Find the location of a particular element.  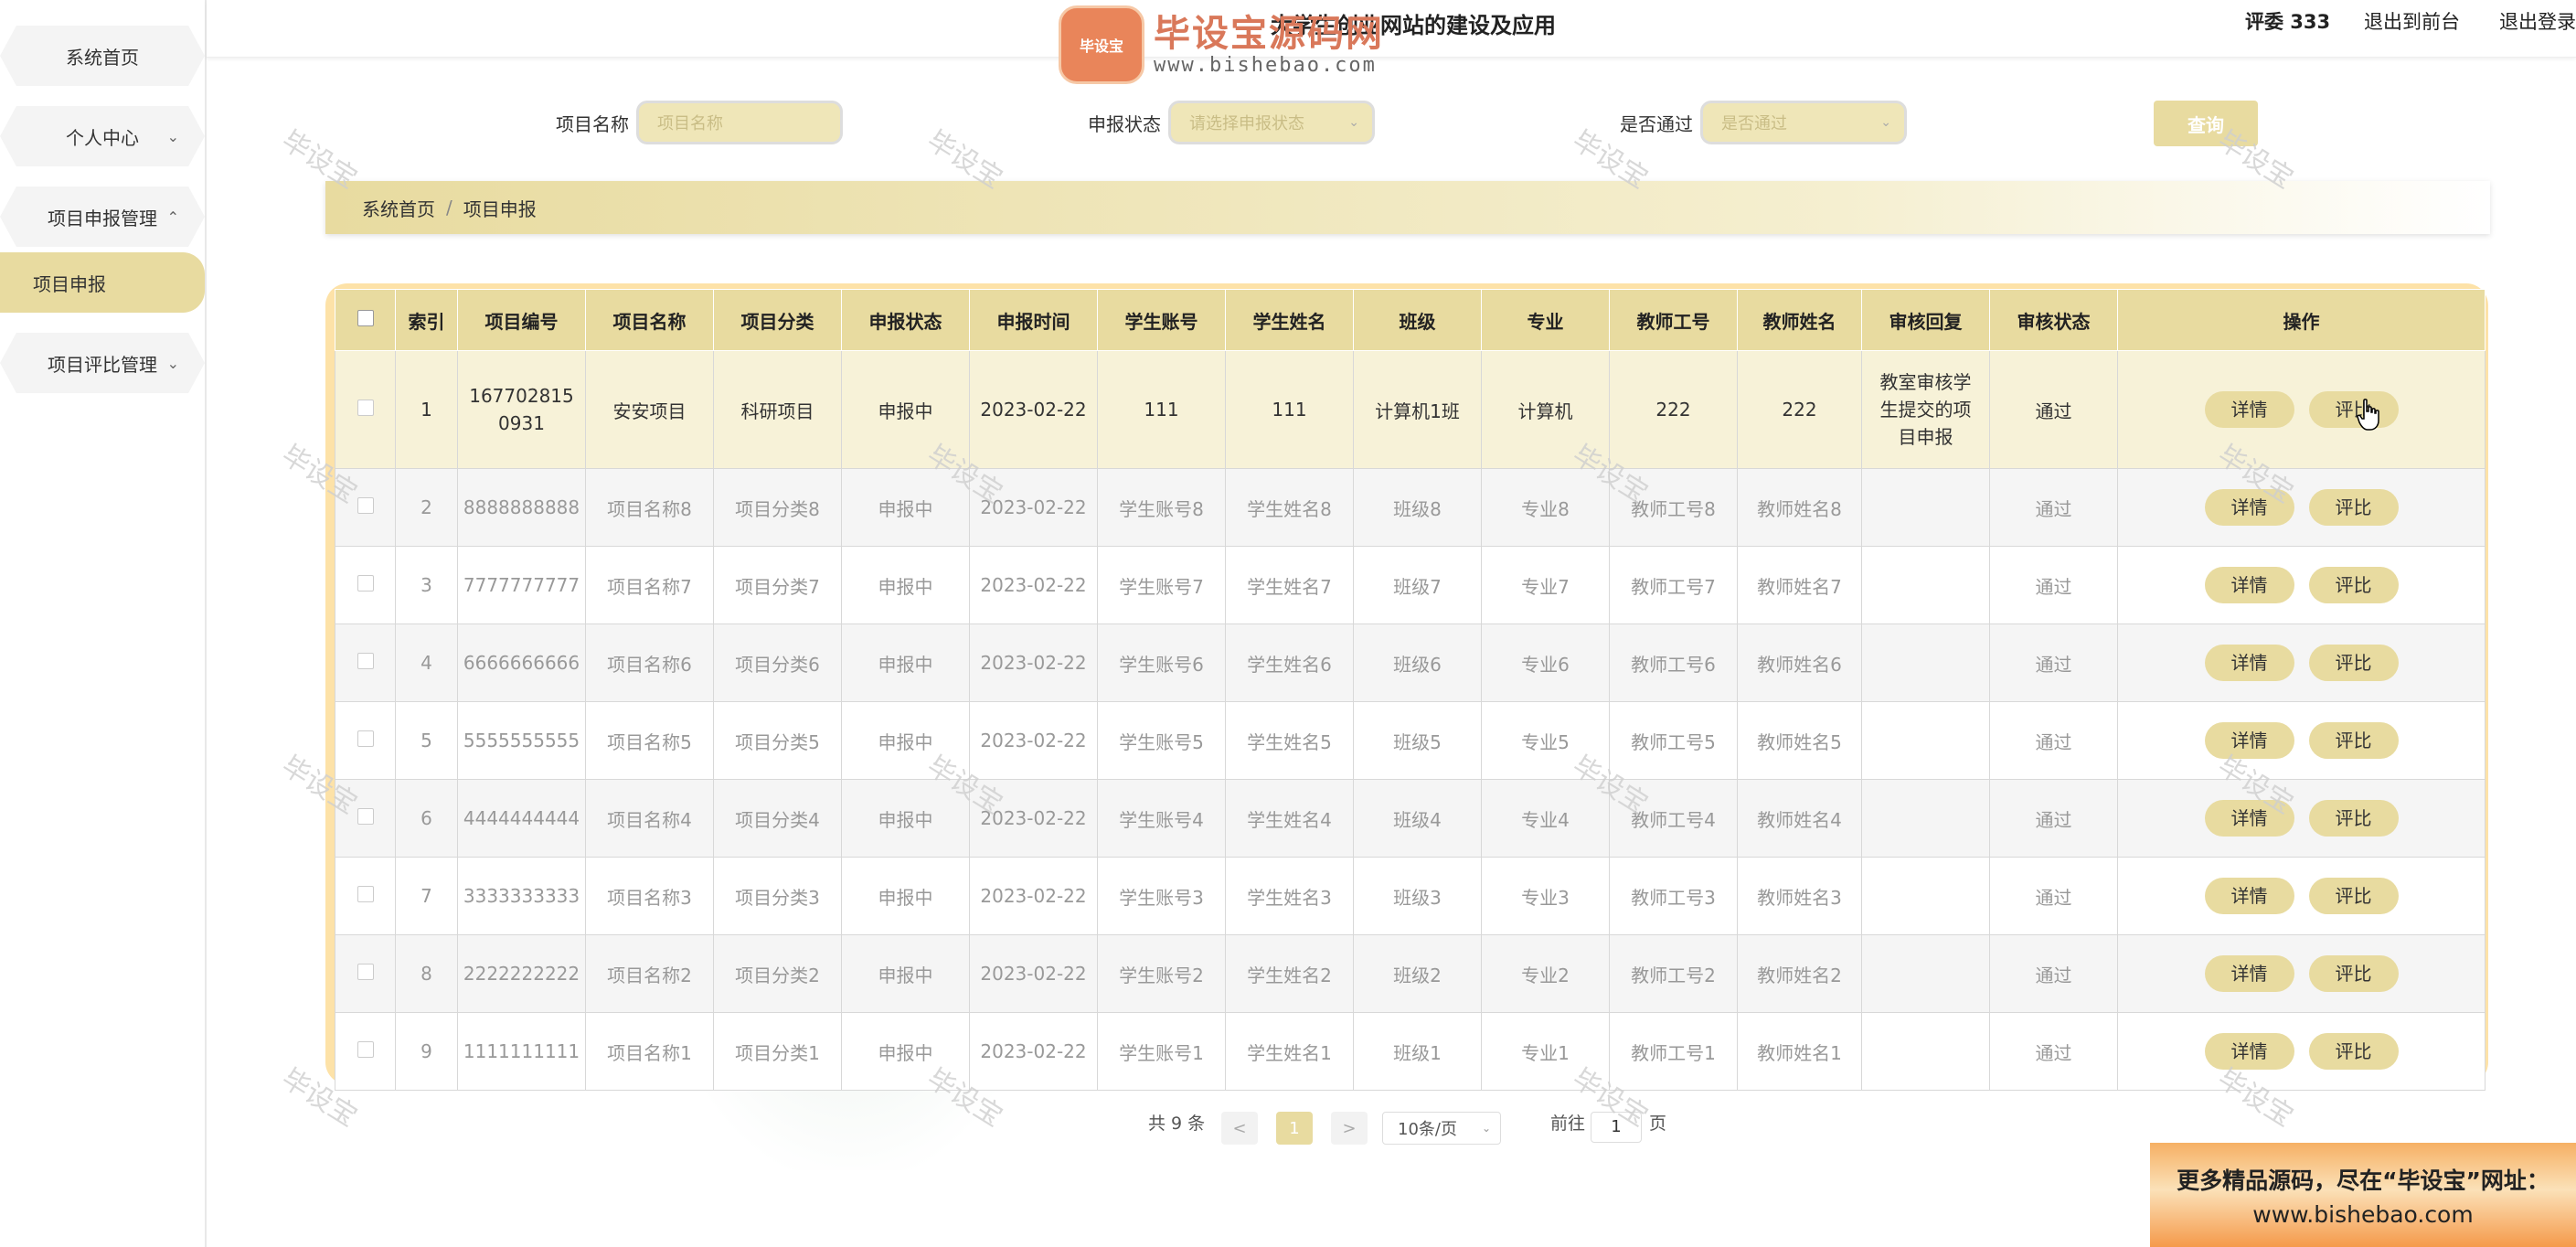

sidebar-item-personal: 个人中心 ⌄ is located at coordinates (102, 136).